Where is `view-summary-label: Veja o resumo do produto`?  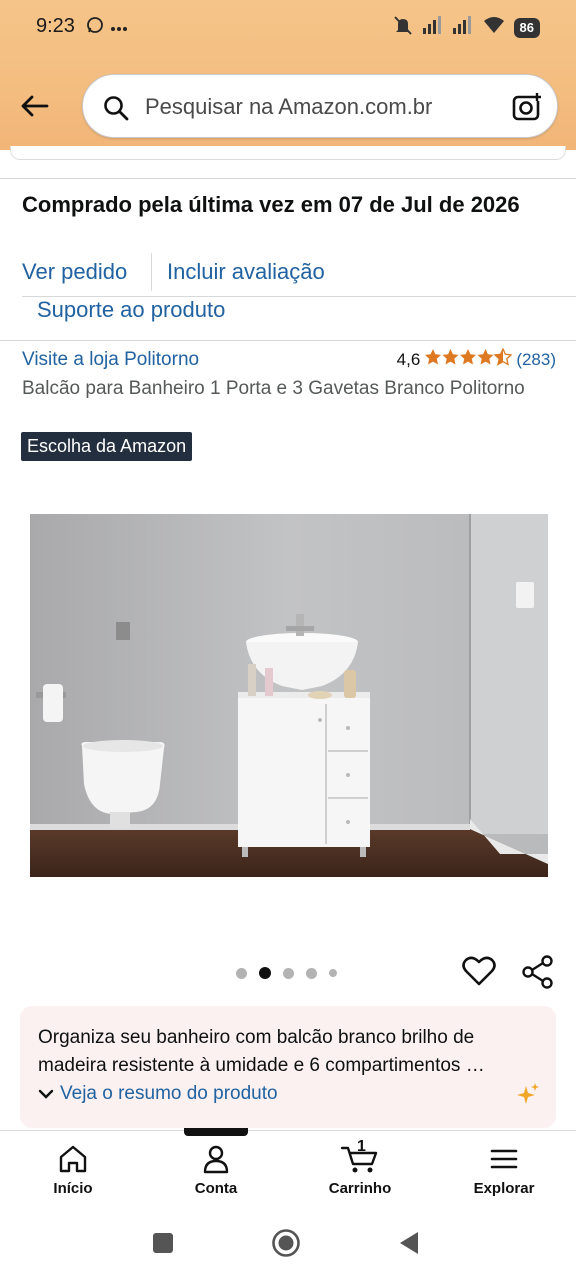 view-summary-label: Veja o resumo do produto is located at coordinates (169, 1093).